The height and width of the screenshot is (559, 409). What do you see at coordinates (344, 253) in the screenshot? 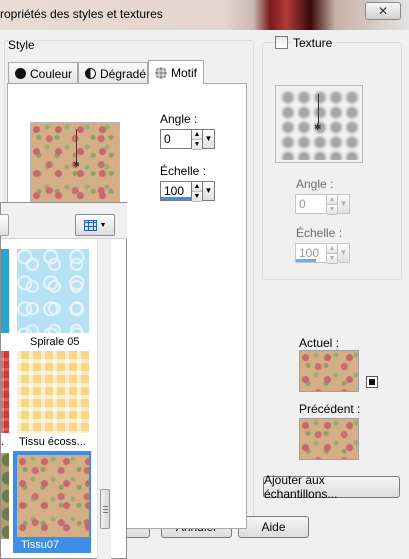
I see `texture-echelle-dropdown: ▼` at bounding box center [344, 253].